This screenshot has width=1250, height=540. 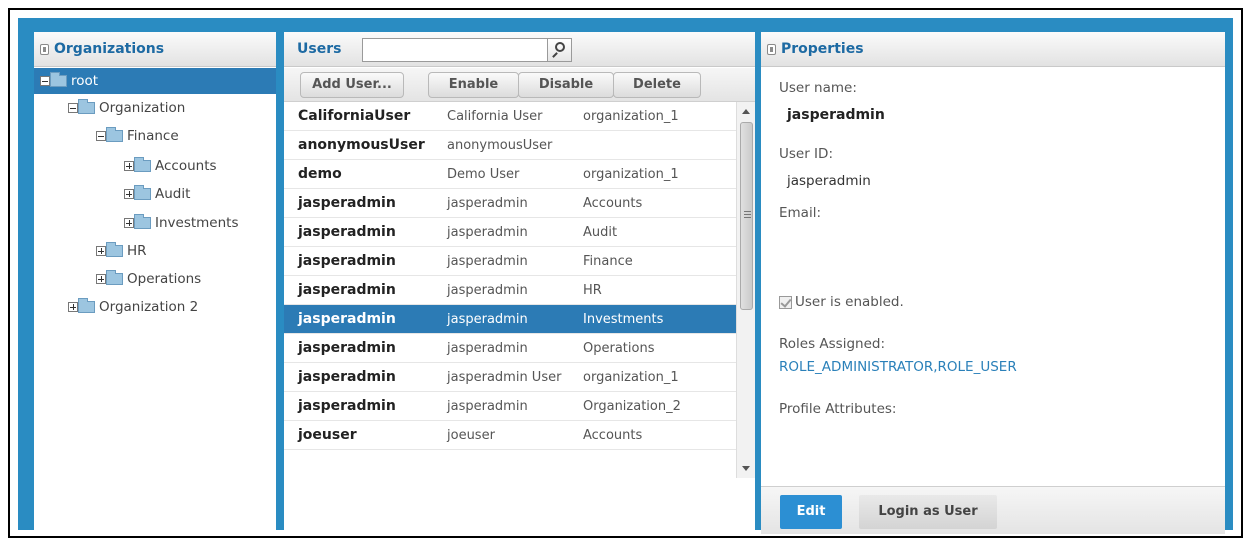 What do you see at coordinates (137, 251) in the screenshot?
I see `tree-node-label: HR` at bounding box center [137, 251].